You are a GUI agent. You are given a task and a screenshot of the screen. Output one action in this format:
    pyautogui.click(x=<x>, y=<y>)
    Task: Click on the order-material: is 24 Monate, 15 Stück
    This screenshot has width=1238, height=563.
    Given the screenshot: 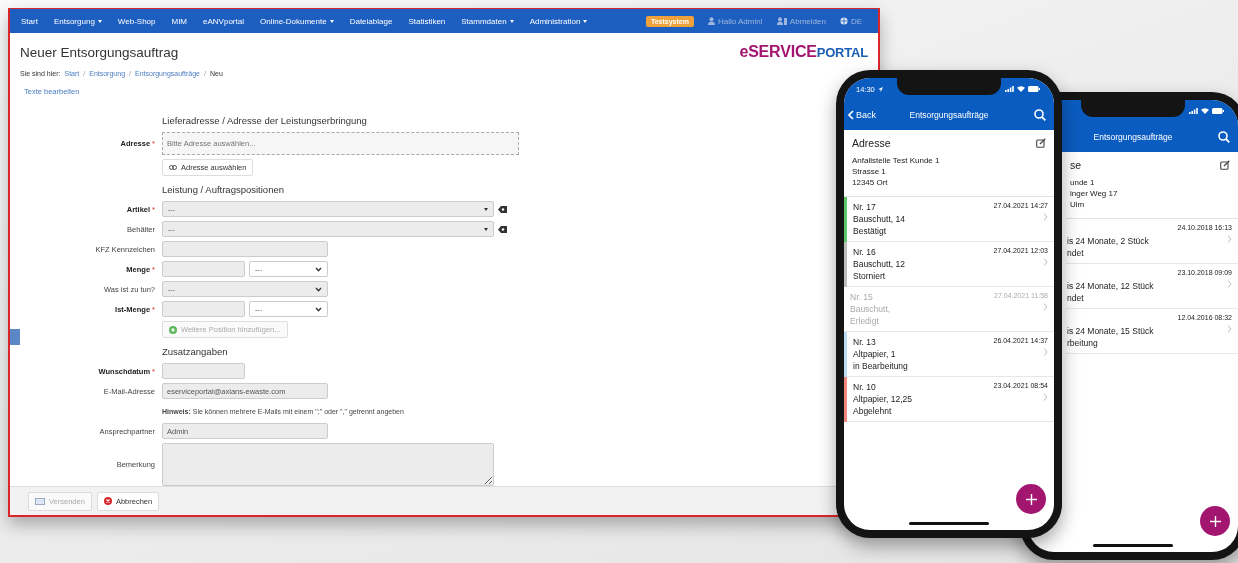 What is the action you would take?
    pyautogui.click(x=1110, y=331)
    